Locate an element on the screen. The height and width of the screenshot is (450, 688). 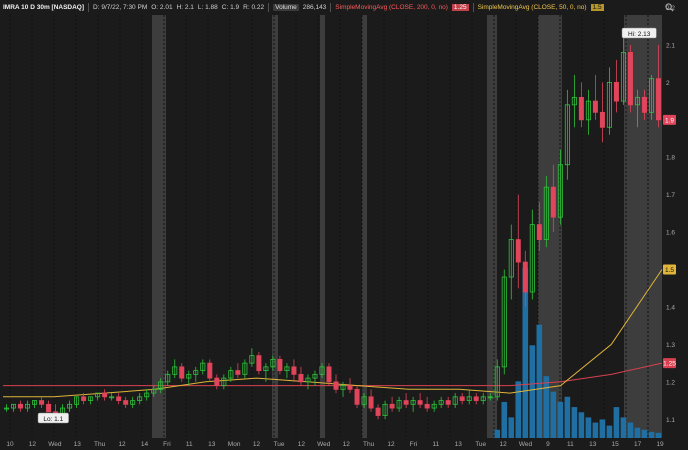
zoom-icon is located at coordinates (669, 7).